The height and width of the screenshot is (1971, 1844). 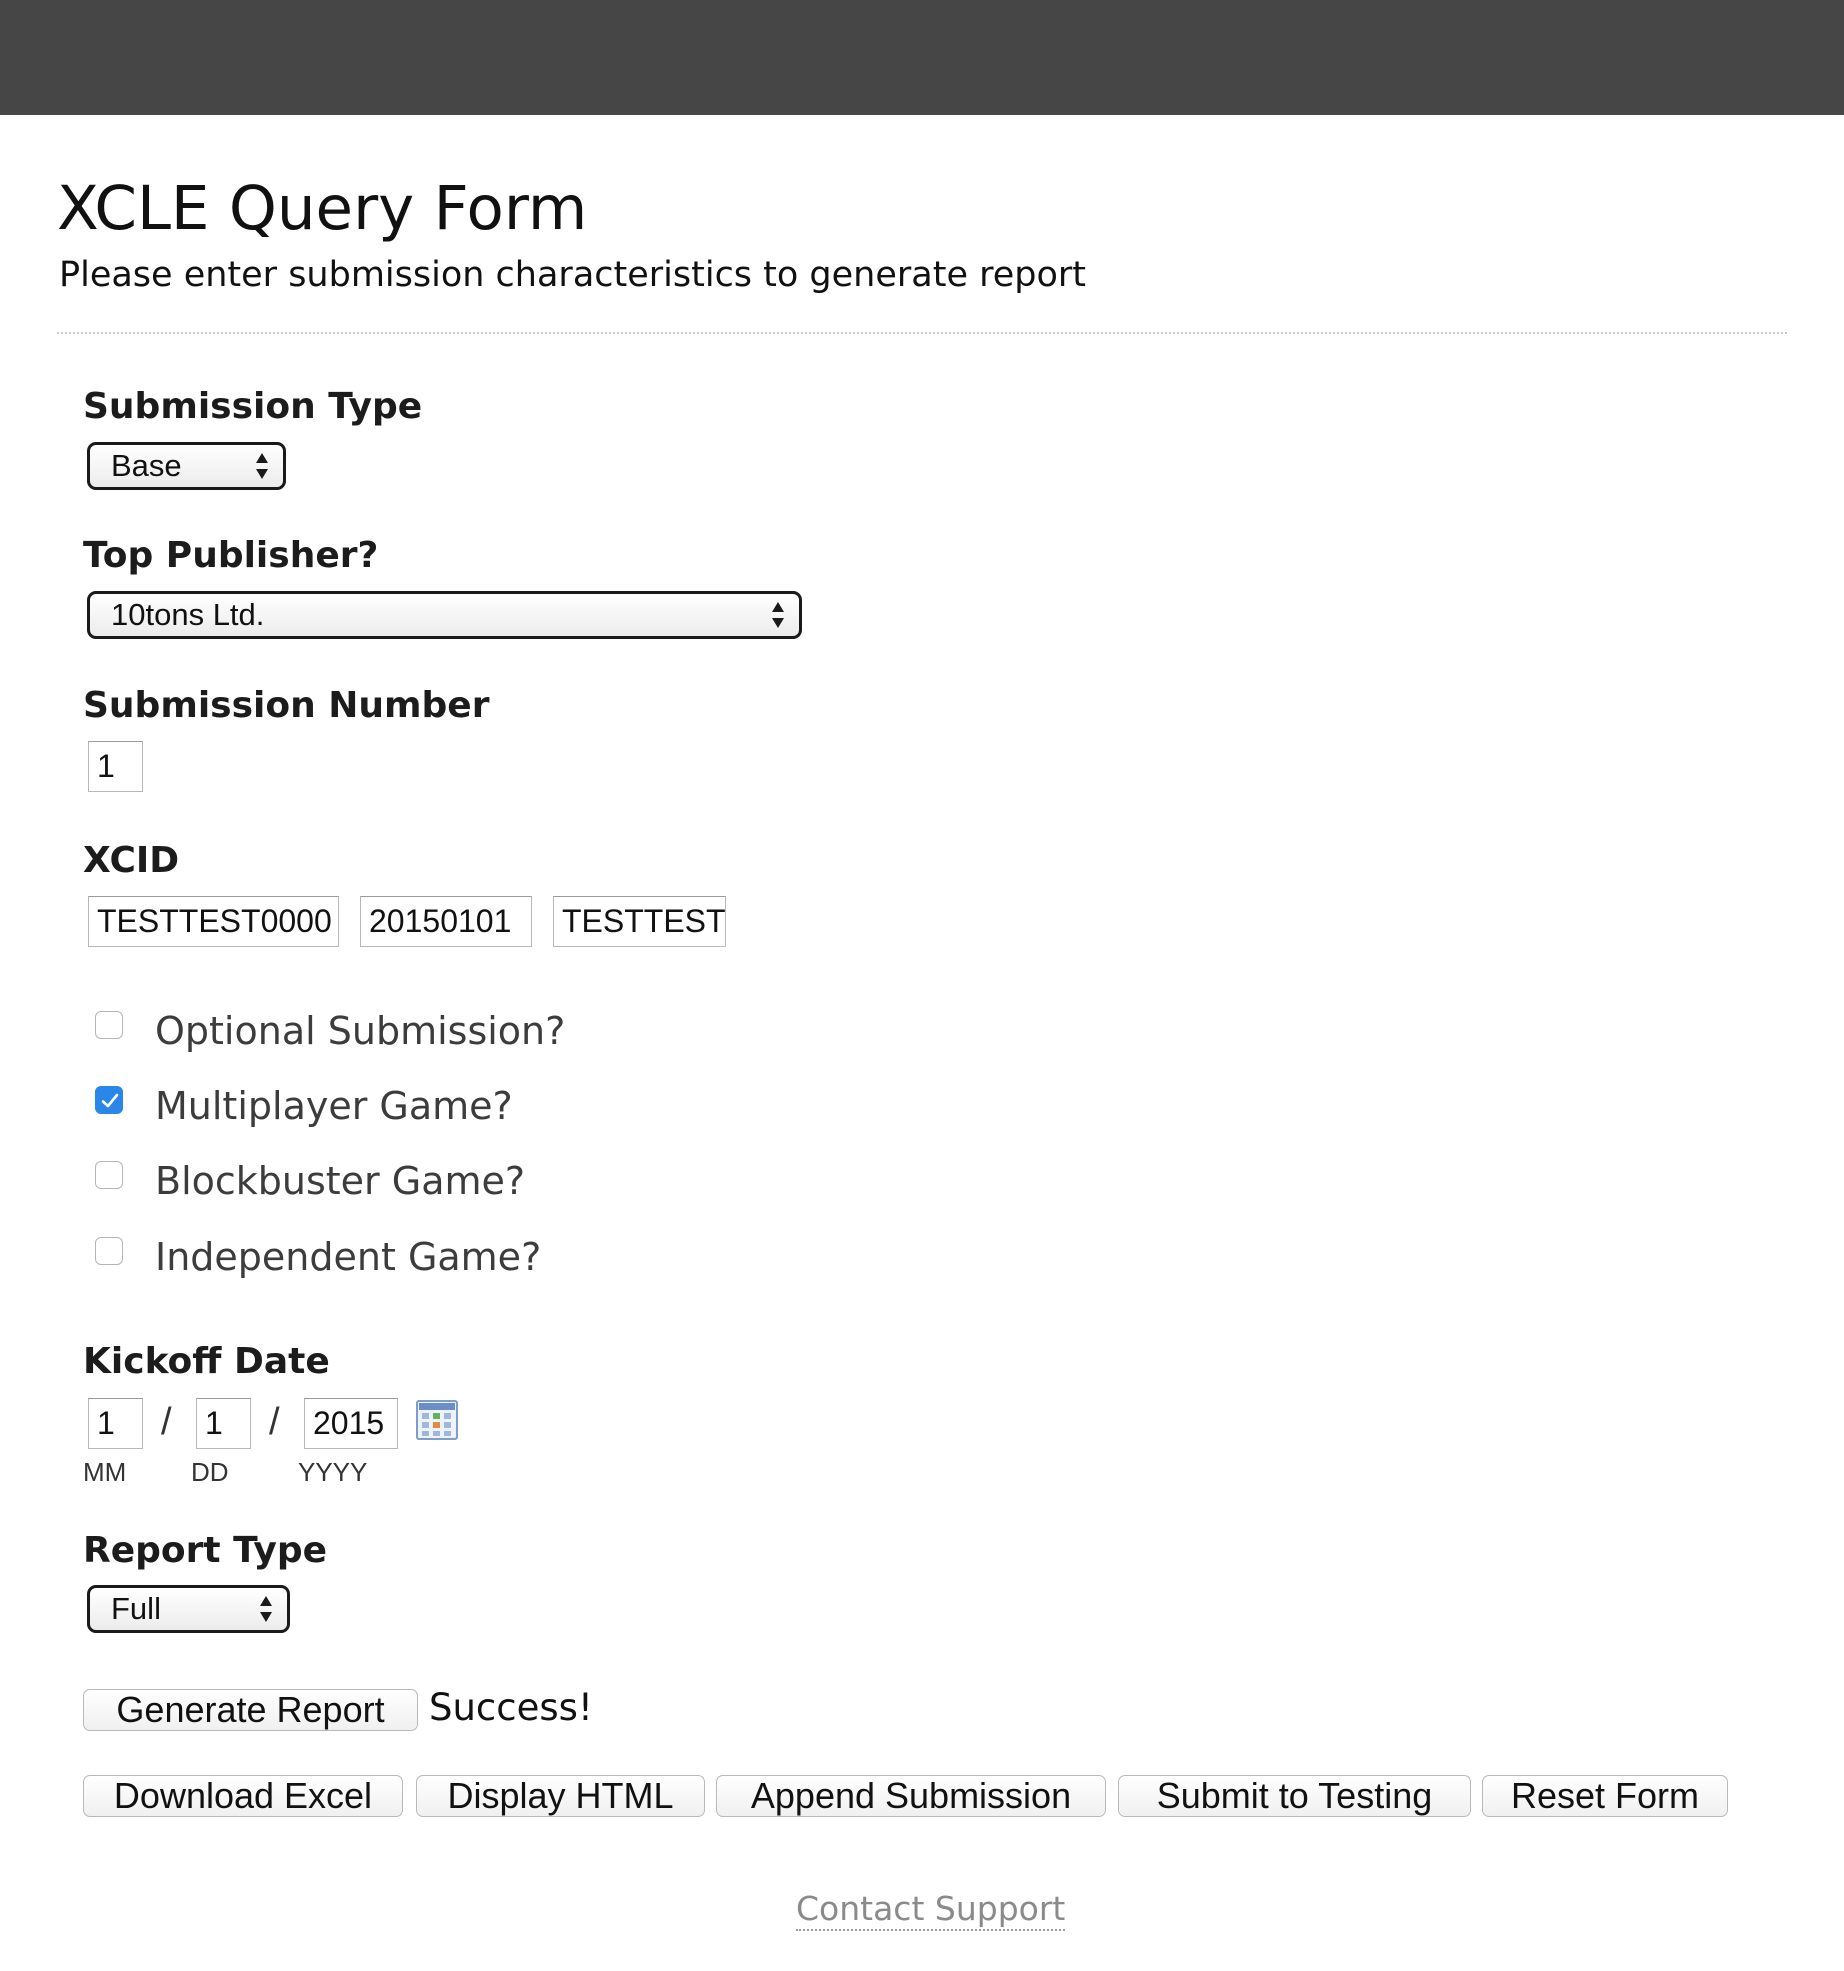 What do you see at coordinates (437, 1420) in the screenshot?
I see `calendar-icon` at bounding box center [437, 1420].